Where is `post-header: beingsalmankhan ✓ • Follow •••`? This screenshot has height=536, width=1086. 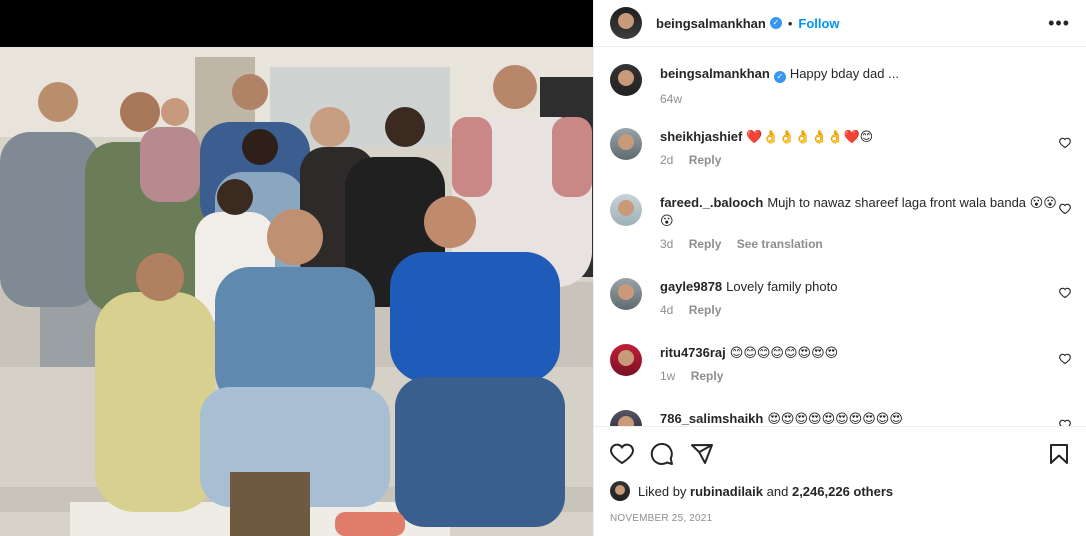
post-header: beingsalmankhan ✓ • Follow ••• is located at coordinates (840, 23).